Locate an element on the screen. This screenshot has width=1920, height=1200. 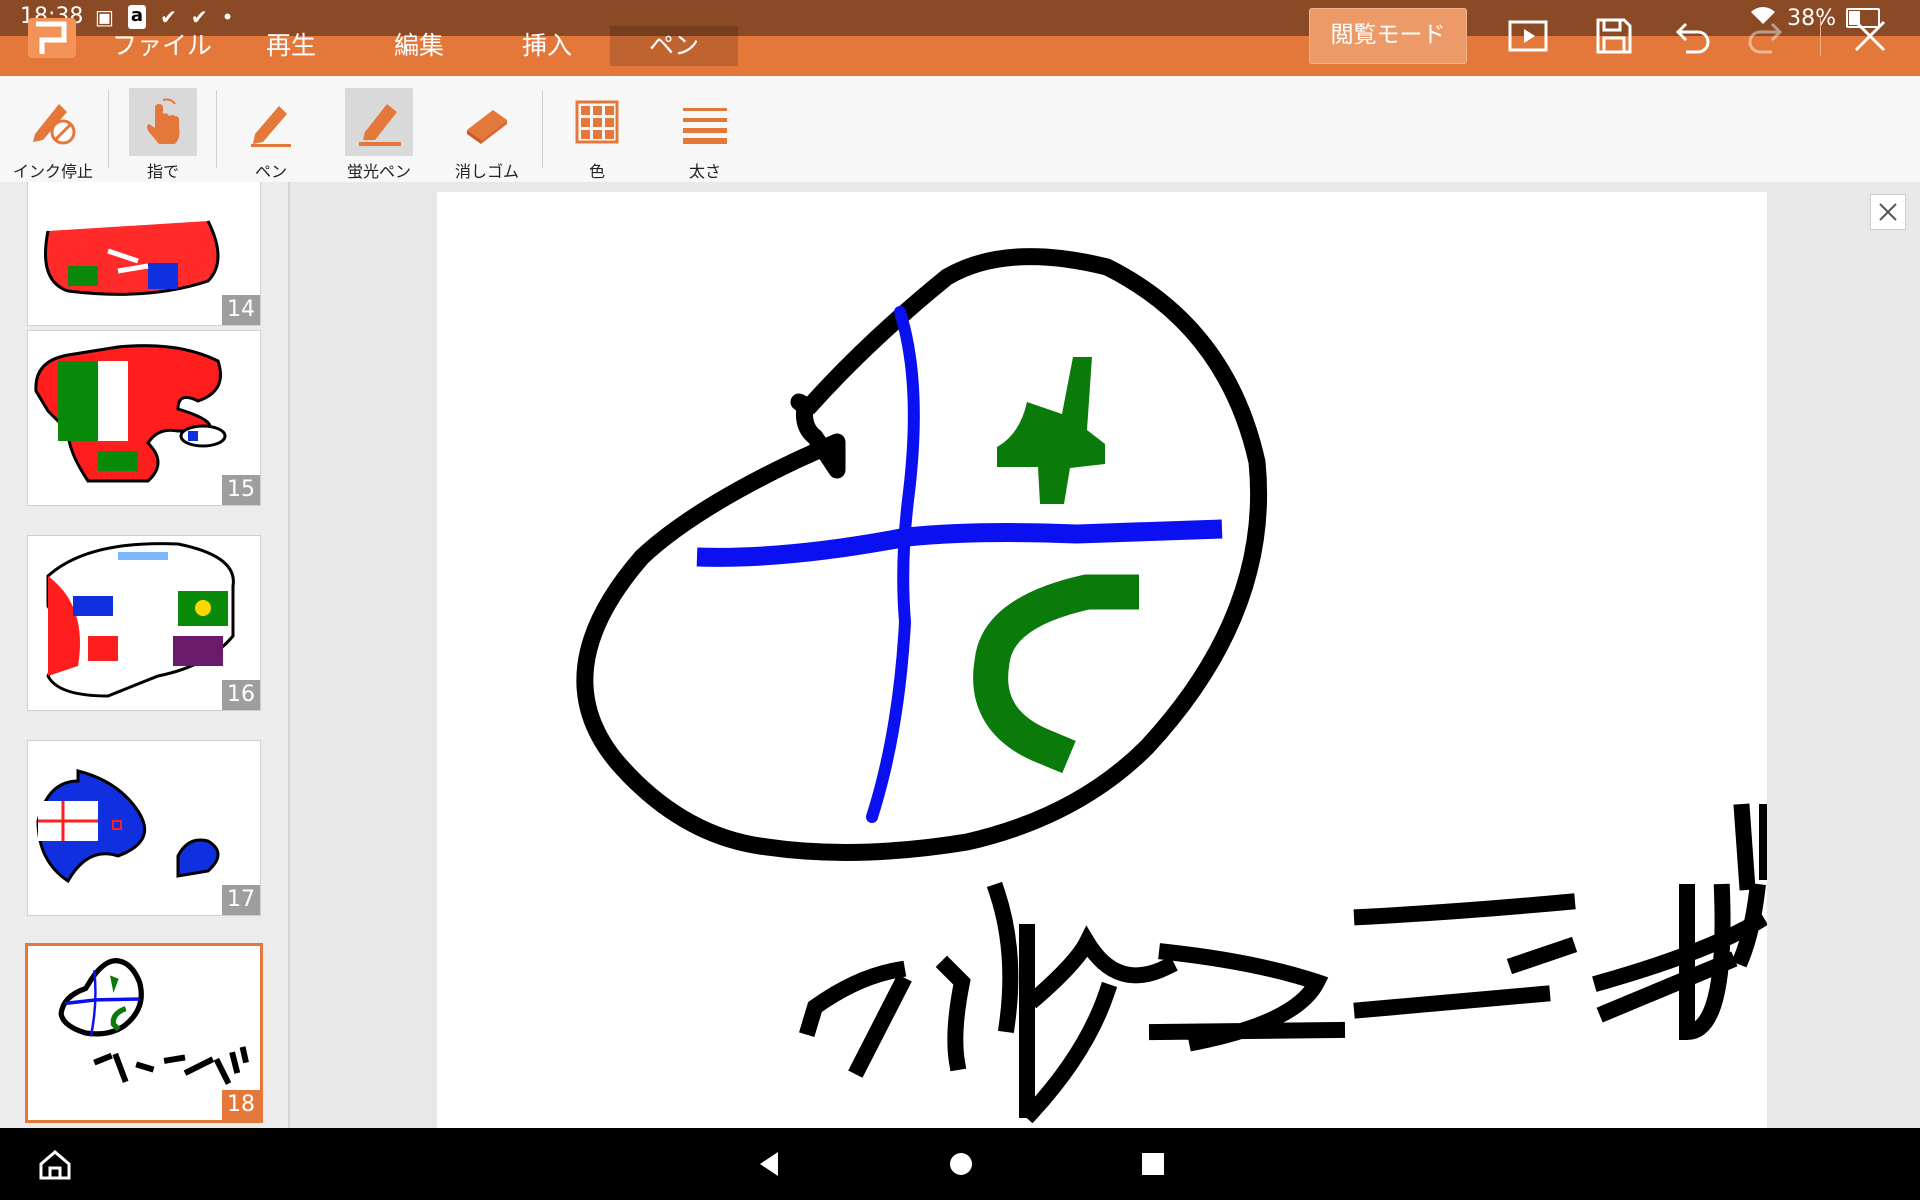
thickness-tool: 太さ is located at coordinates (705, 131).